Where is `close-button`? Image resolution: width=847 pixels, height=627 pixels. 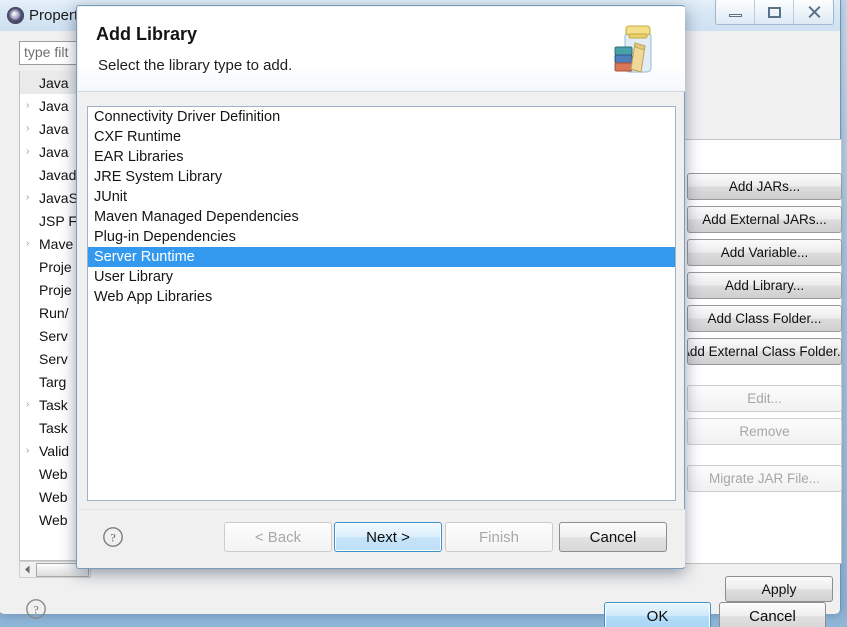 close-button is located at coordinates (813, 12).